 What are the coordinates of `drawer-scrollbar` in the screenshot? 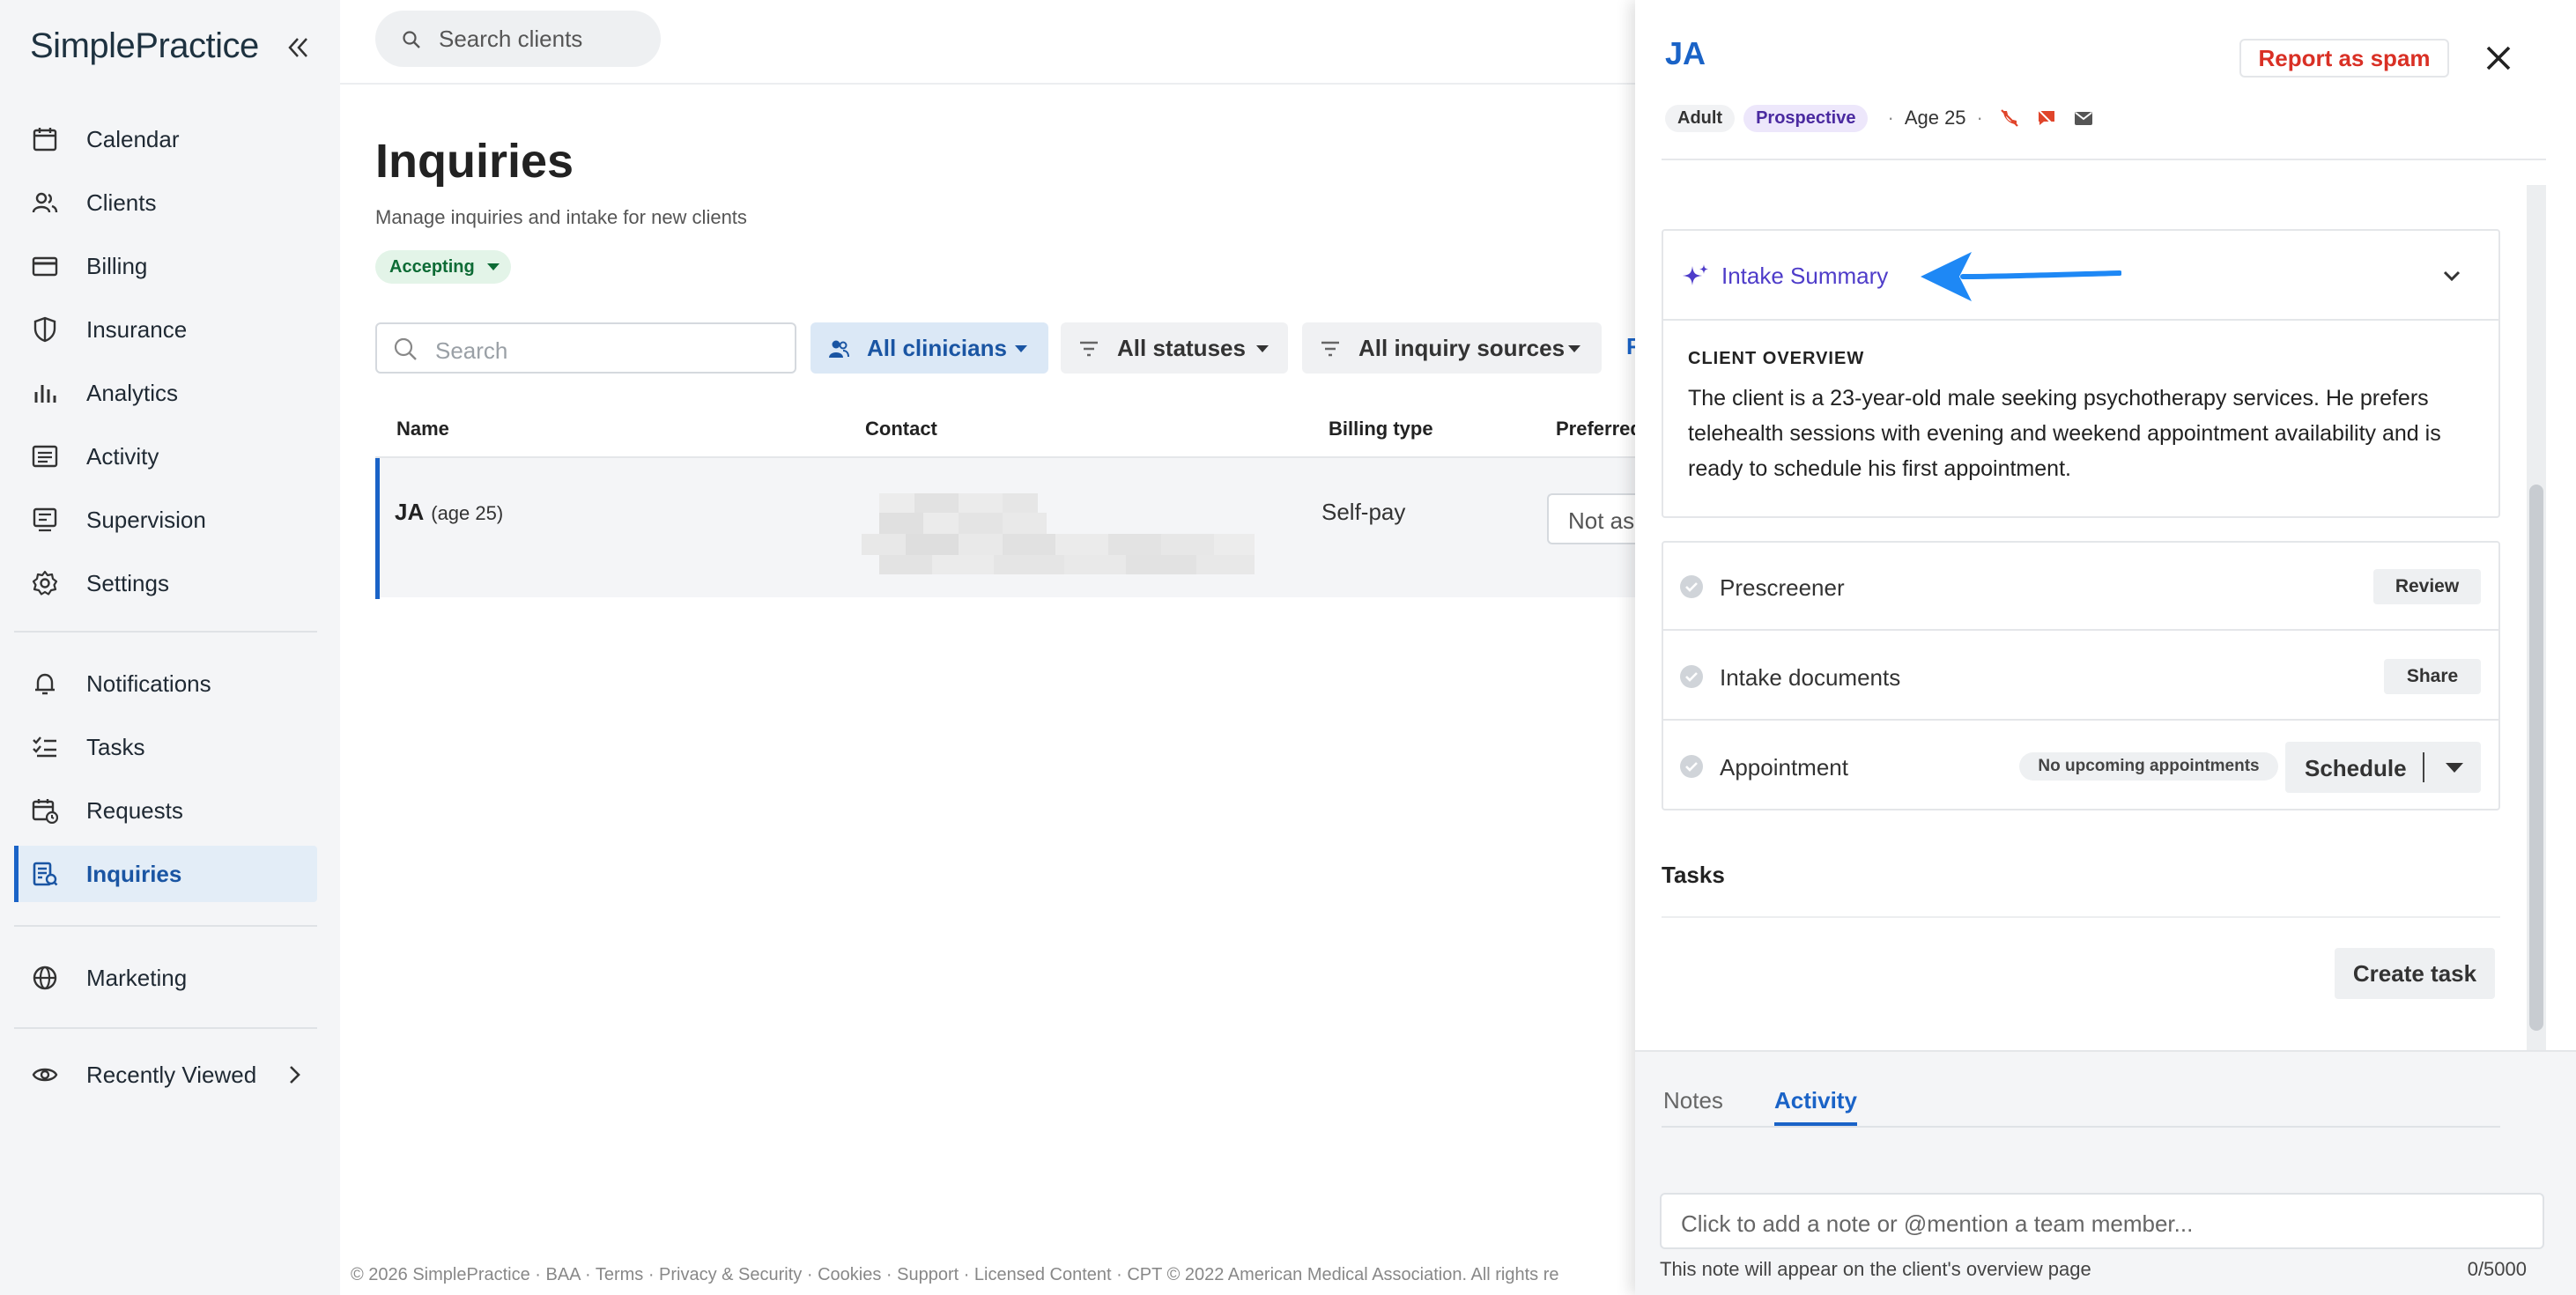 It's located at (2536, 635).